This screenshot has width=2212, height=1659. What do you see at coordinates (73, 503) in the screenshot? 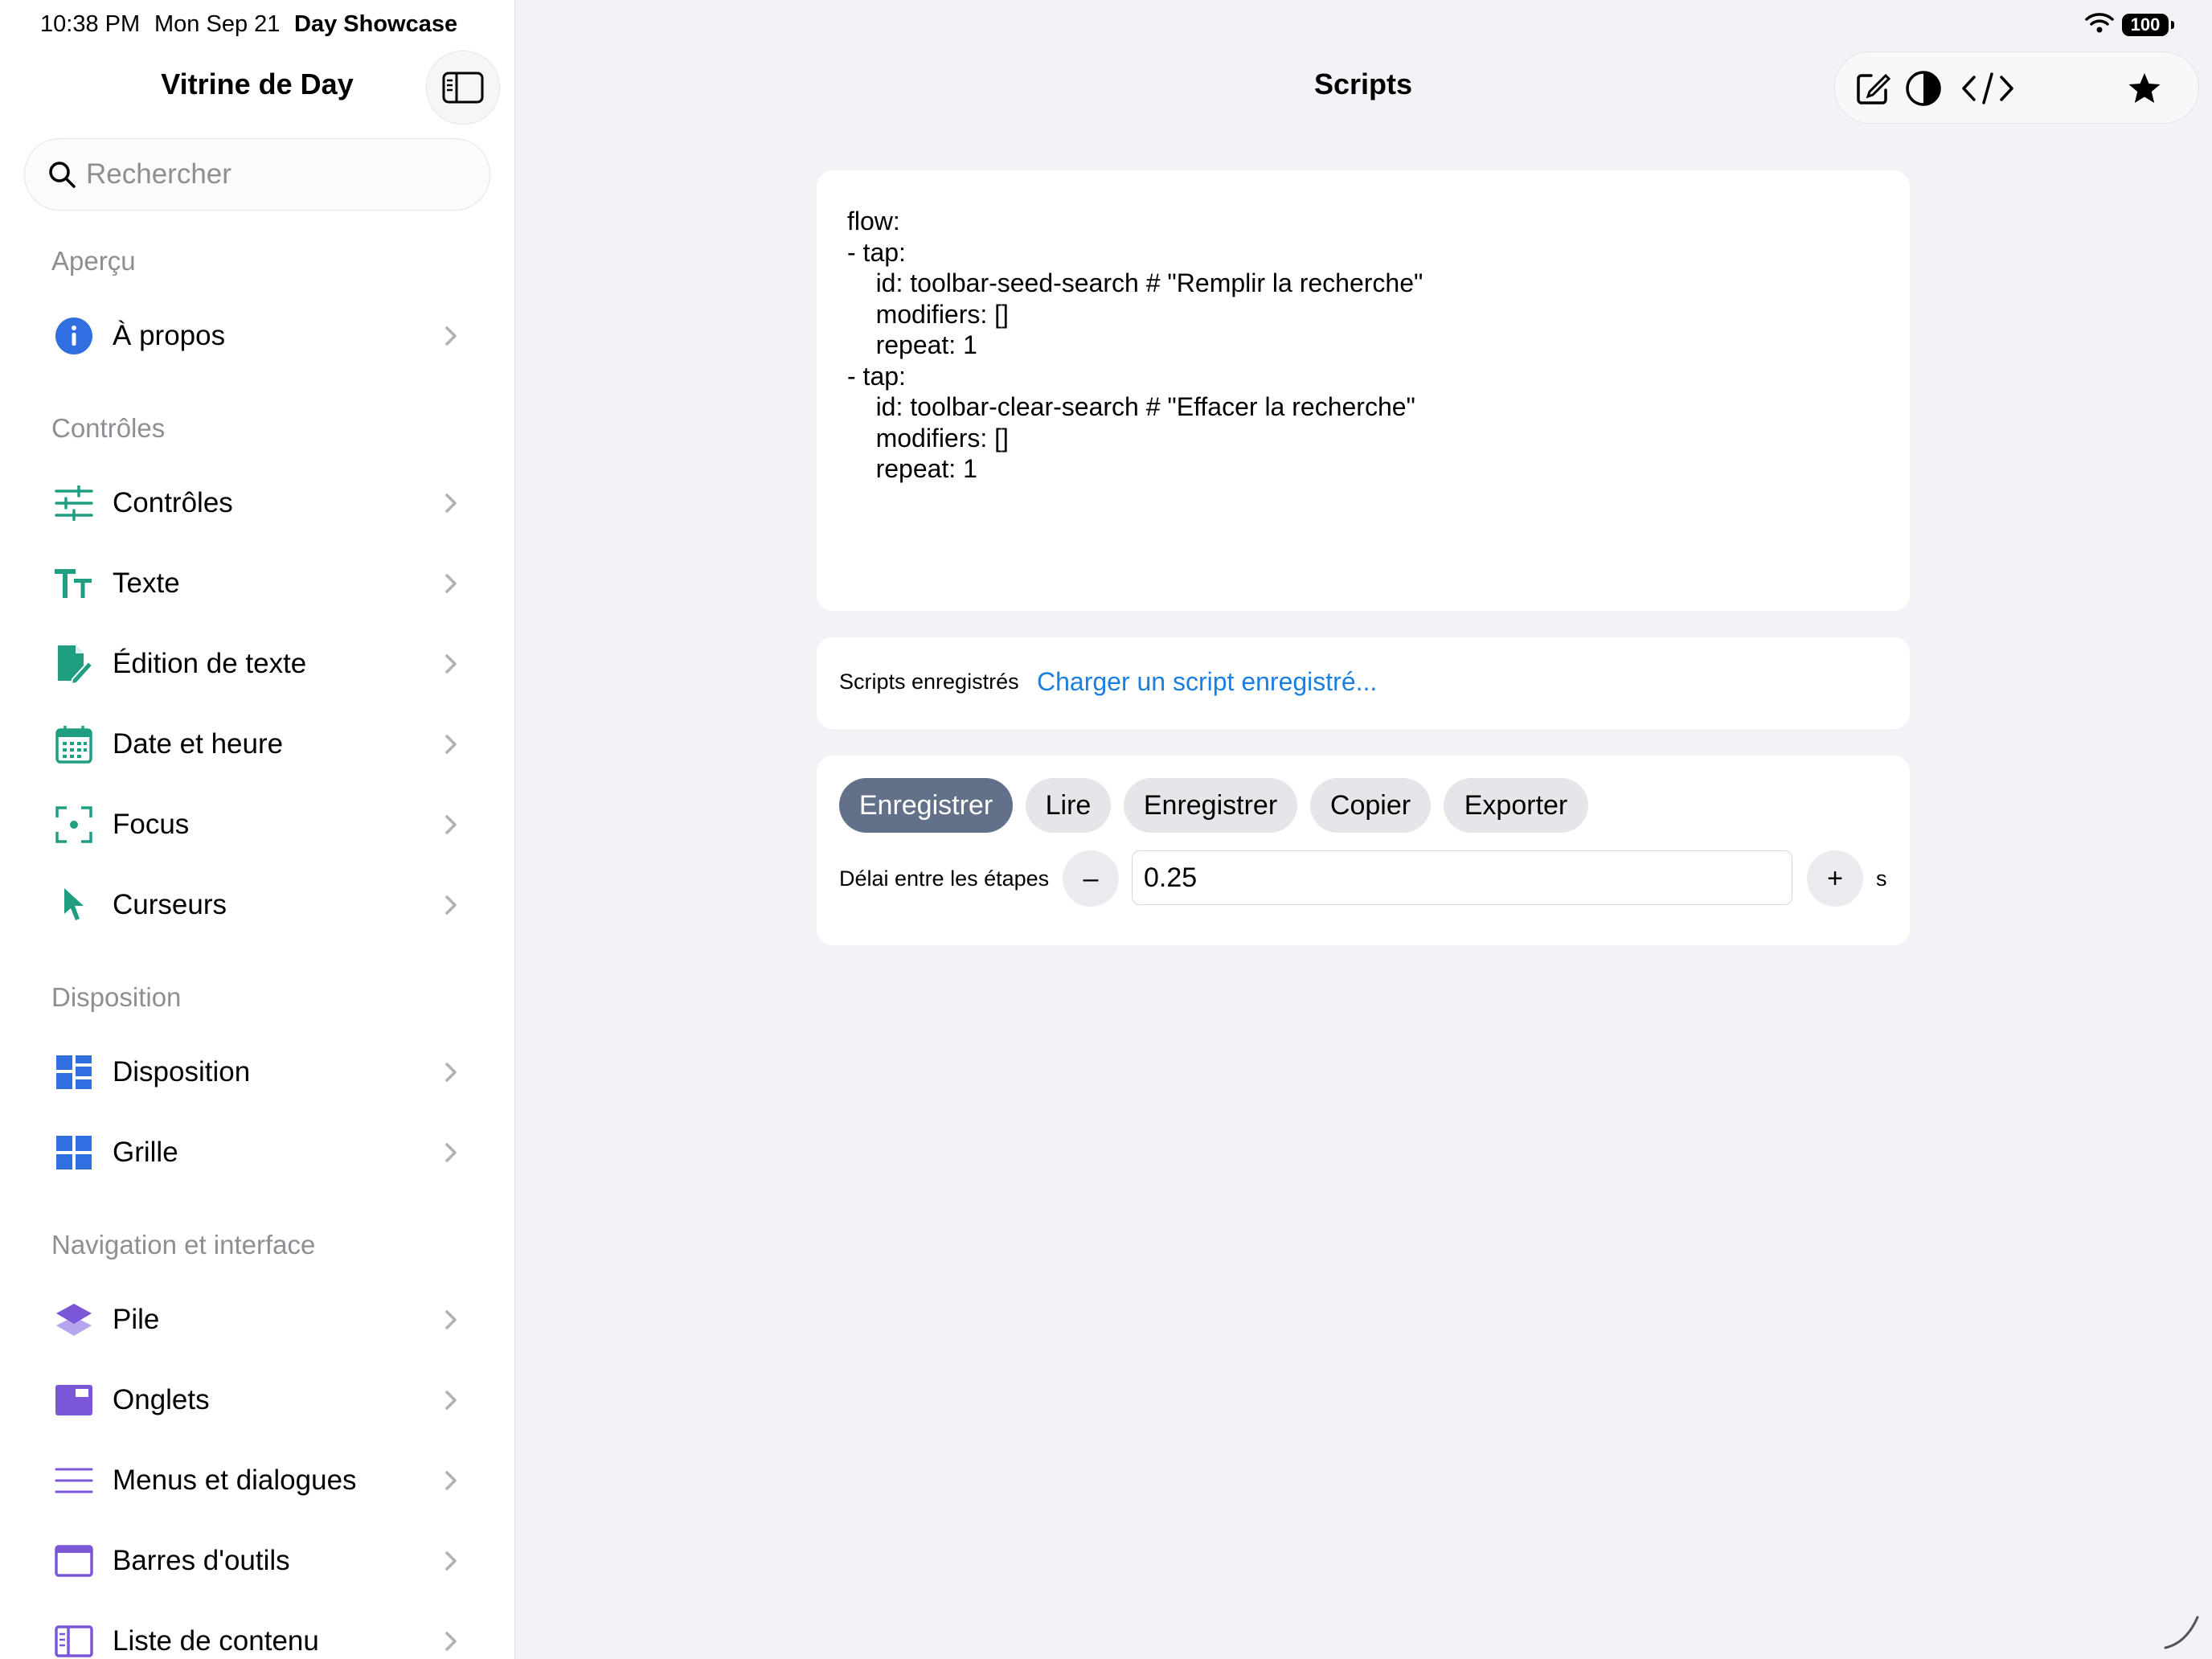
I see `sliders-icon` at bounding box center [73, 503].